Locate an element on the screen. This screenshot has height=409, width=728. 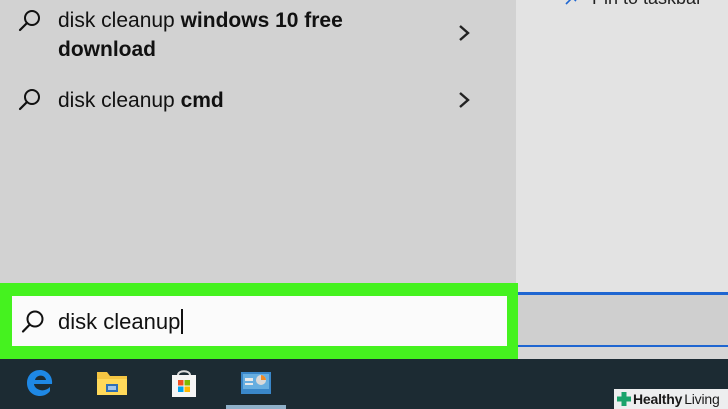
pin-to-taskbar-action: Pin to taskbar is located at coordinates (632, 4).